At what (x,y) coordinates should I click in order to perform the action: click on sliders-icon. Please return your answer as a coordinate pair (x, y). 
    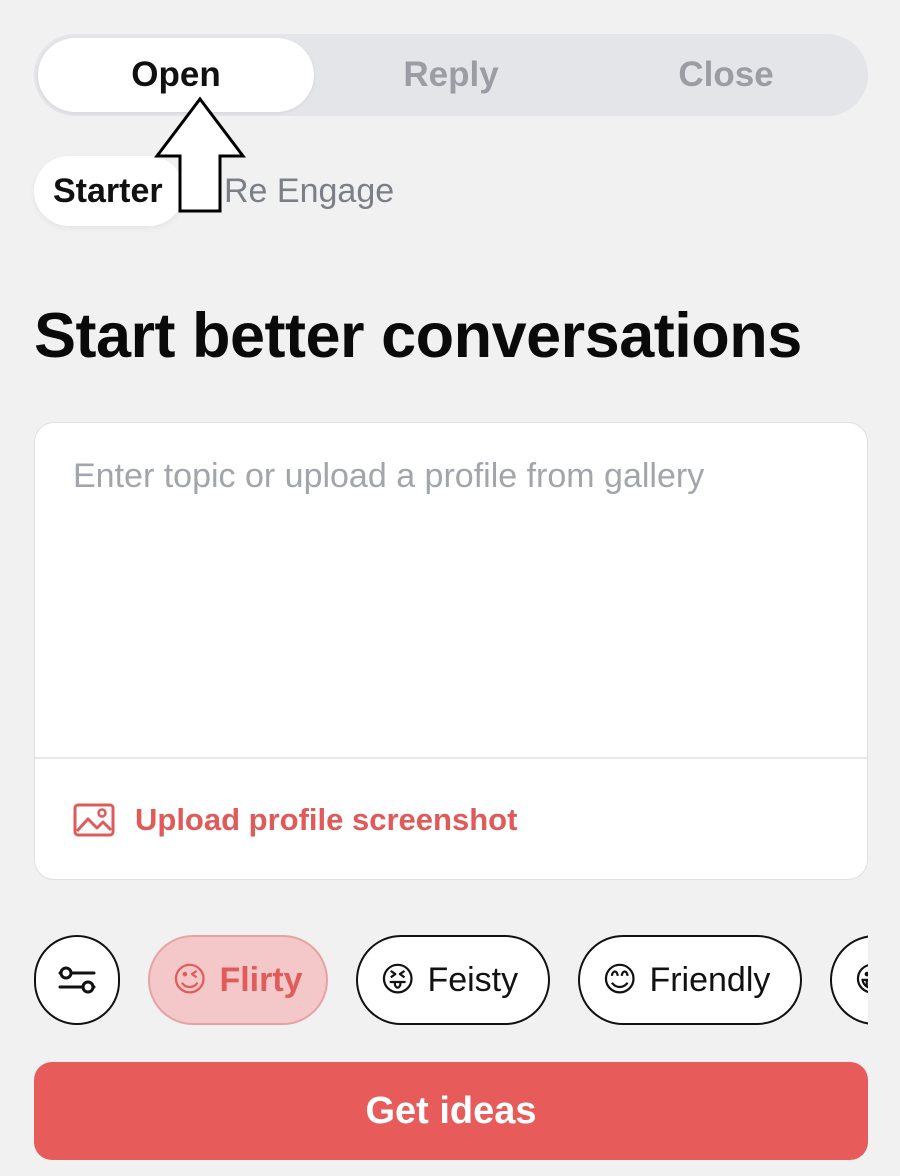
    Looking at the image, I should click on (77, 980).